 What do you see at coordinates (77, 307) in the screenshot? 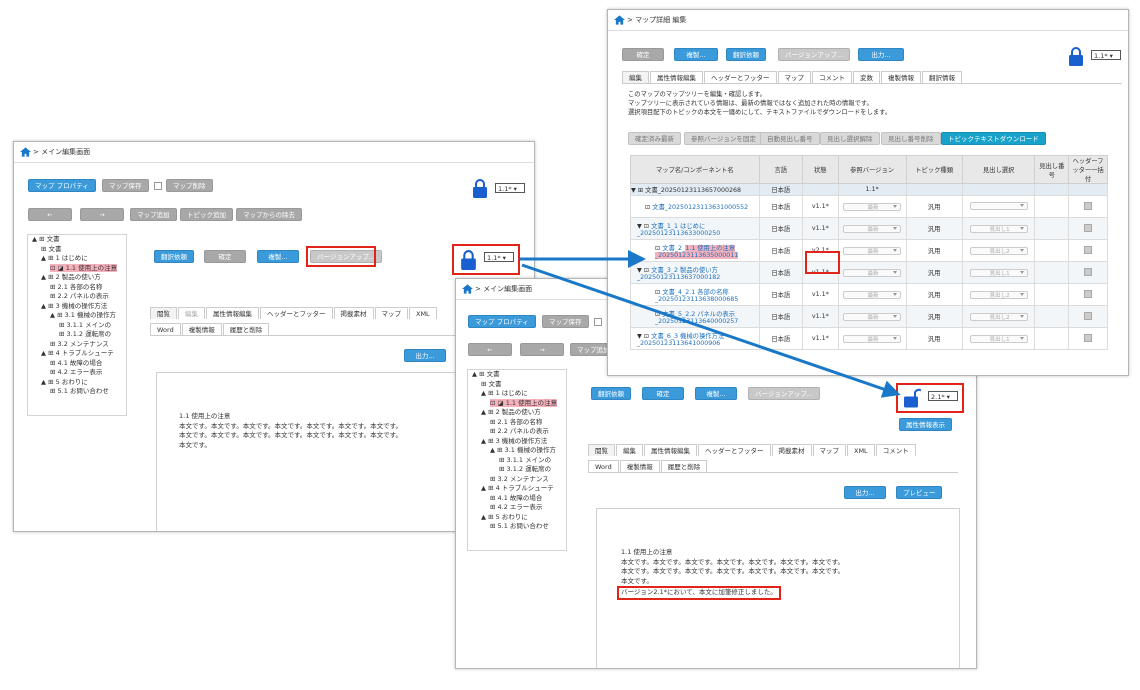
I see `tree-item: ▲ ⊞ 3 機械の操作方法` at bounding box center [77, 307].